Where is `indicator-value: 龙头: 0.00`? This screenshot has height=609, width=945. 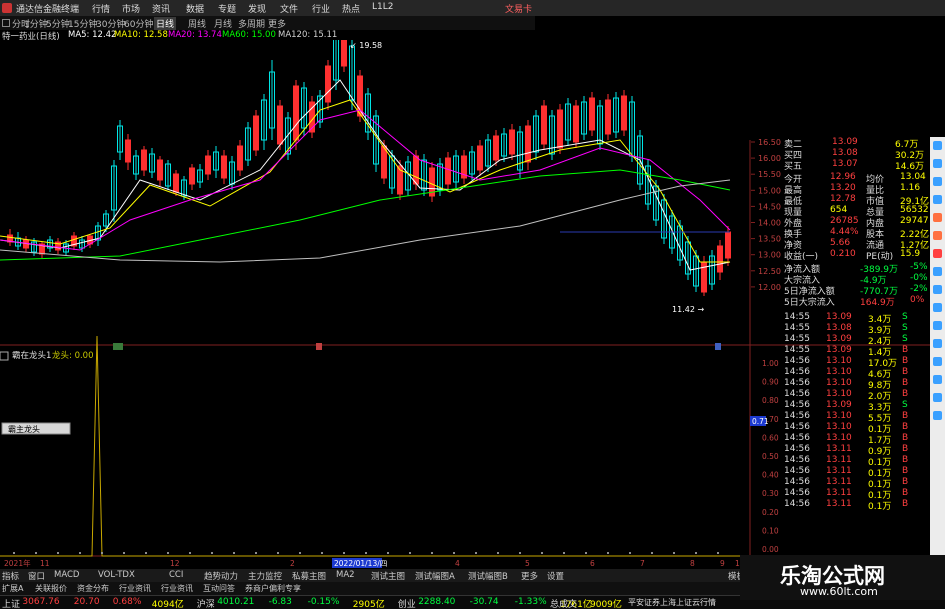
indicator-value: 龙头: 0.00 is located at coordinates (73, 355).